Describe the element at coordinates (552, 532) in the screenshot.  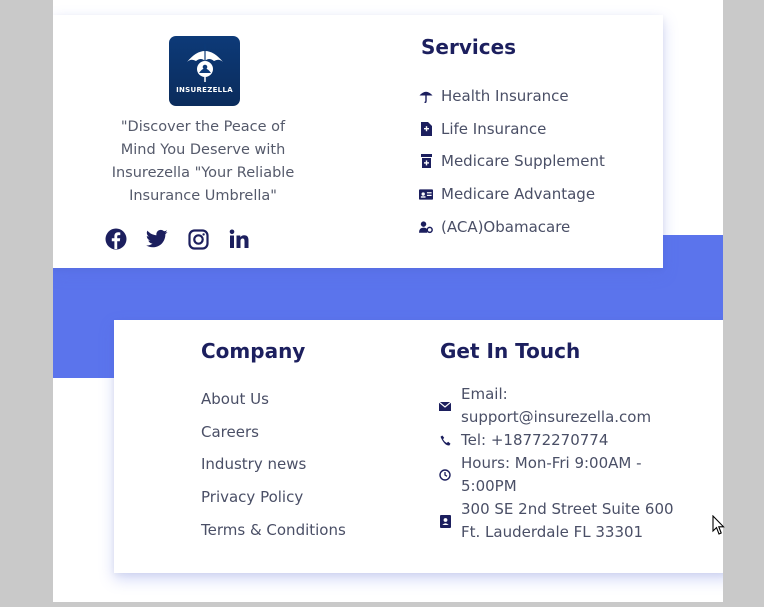
I see `address-line: Ft. Lauderdale FL 33301` at that location.